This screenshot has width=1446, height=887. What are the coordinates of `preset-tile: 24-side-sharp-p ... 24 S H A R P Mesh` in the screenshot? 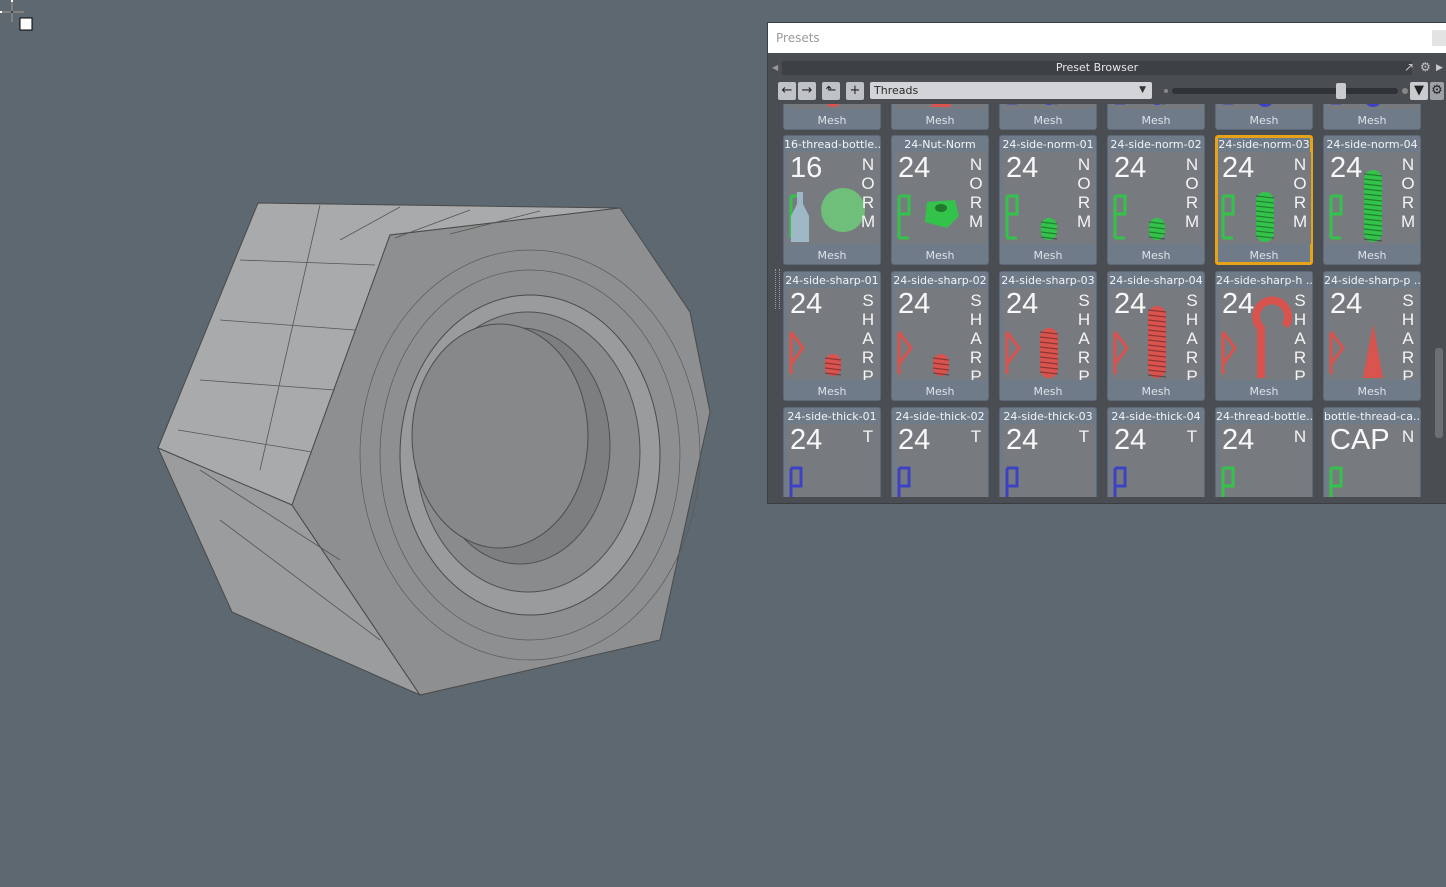 It's located at (1372, 336).